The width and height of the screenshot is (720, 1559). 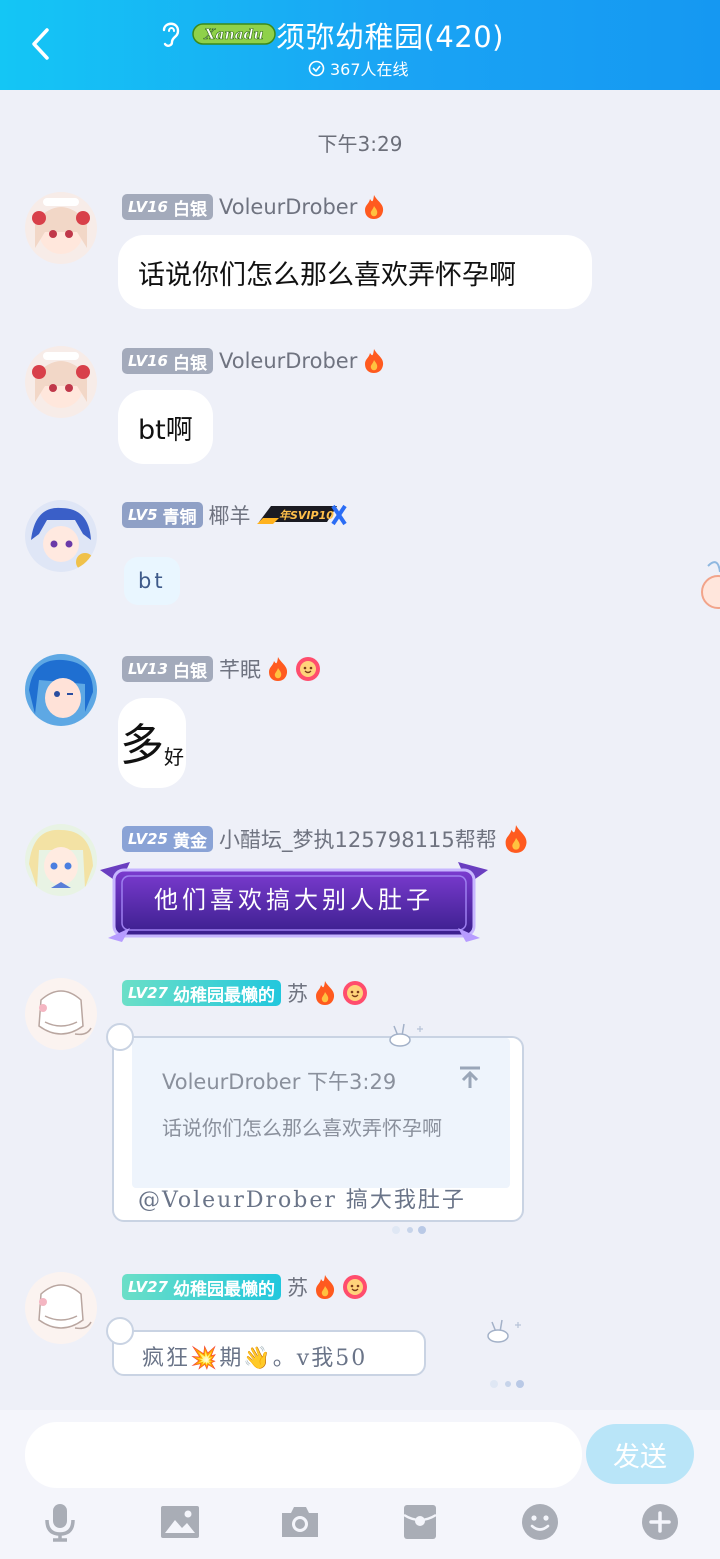 I want to click on message-text: 疯狂💥期👋。v我50, so click(x=255, y=1358).